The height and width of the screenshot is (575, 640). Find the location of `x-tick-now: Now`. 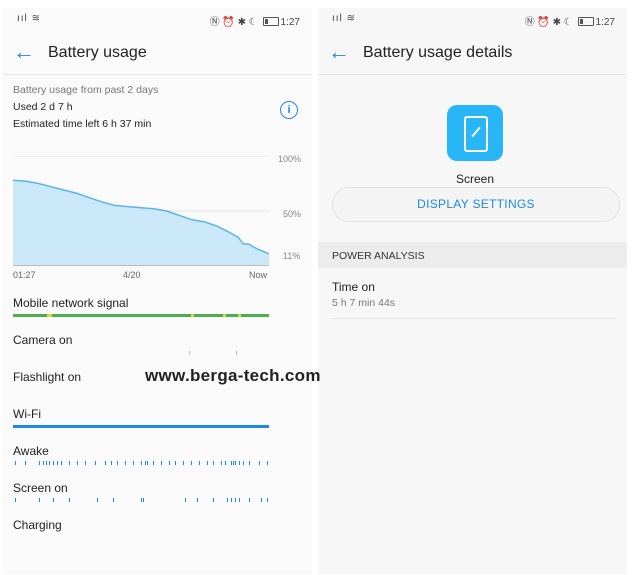

x-tick-now: Now is located at coordinates (258, 275).